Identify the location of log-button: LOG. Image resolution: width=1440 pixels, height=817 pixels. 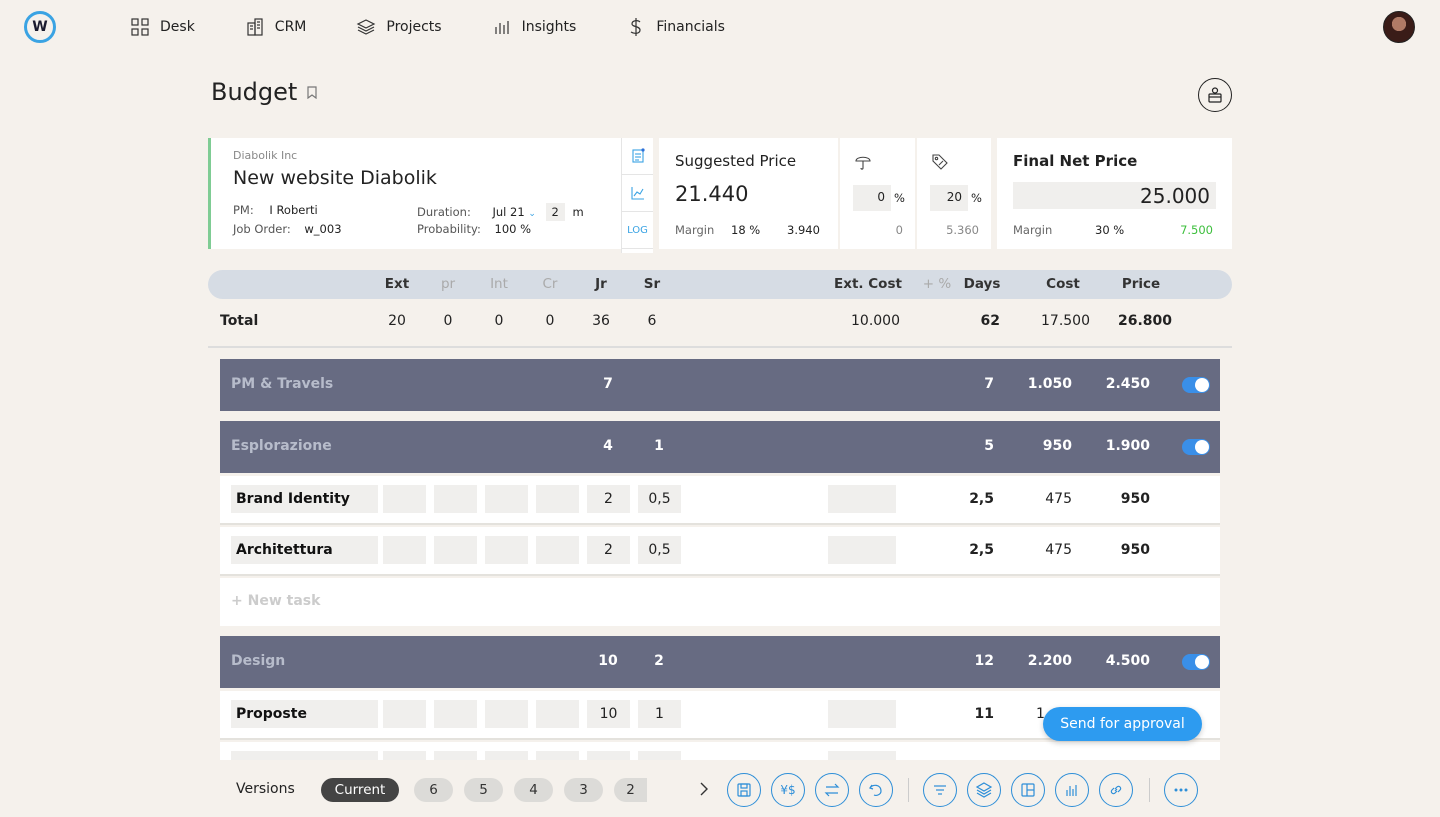
(637, 230).